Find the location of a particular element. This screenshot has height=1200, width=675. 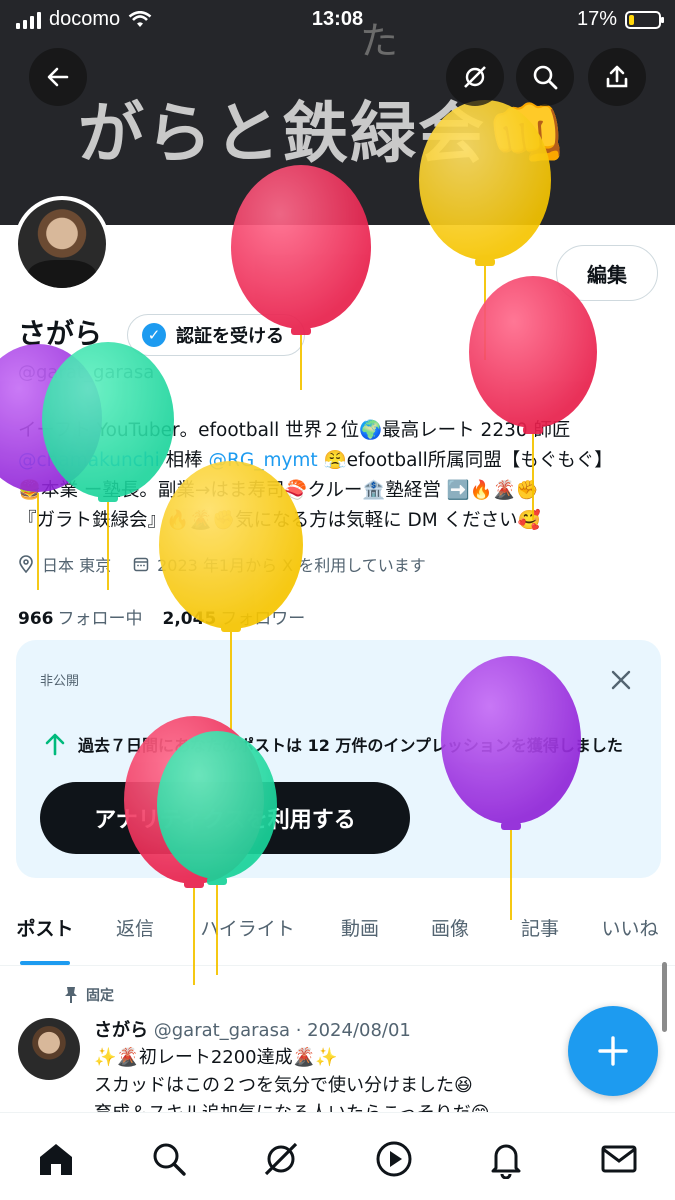

nav-grok is located at coordinates (281, 1159).